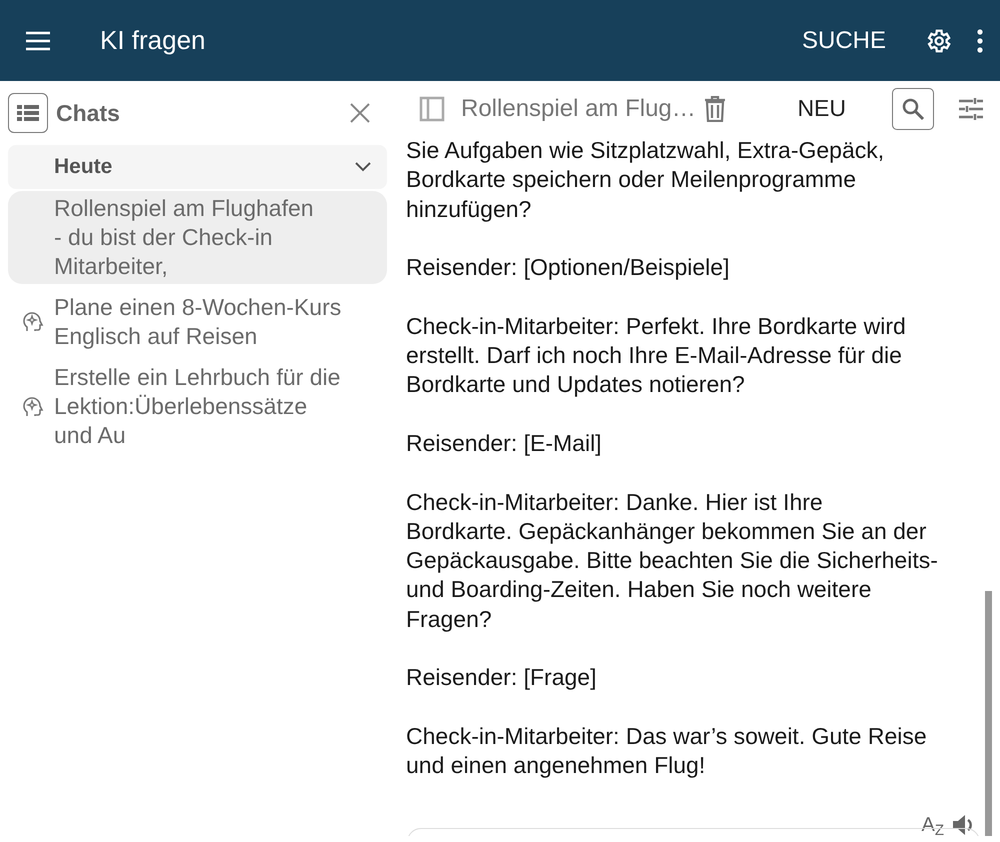  I want to click on chat-item: Rollenspiel am Flughafen - du bist der Check-in Mitarbeiter,, so click(197, 237).